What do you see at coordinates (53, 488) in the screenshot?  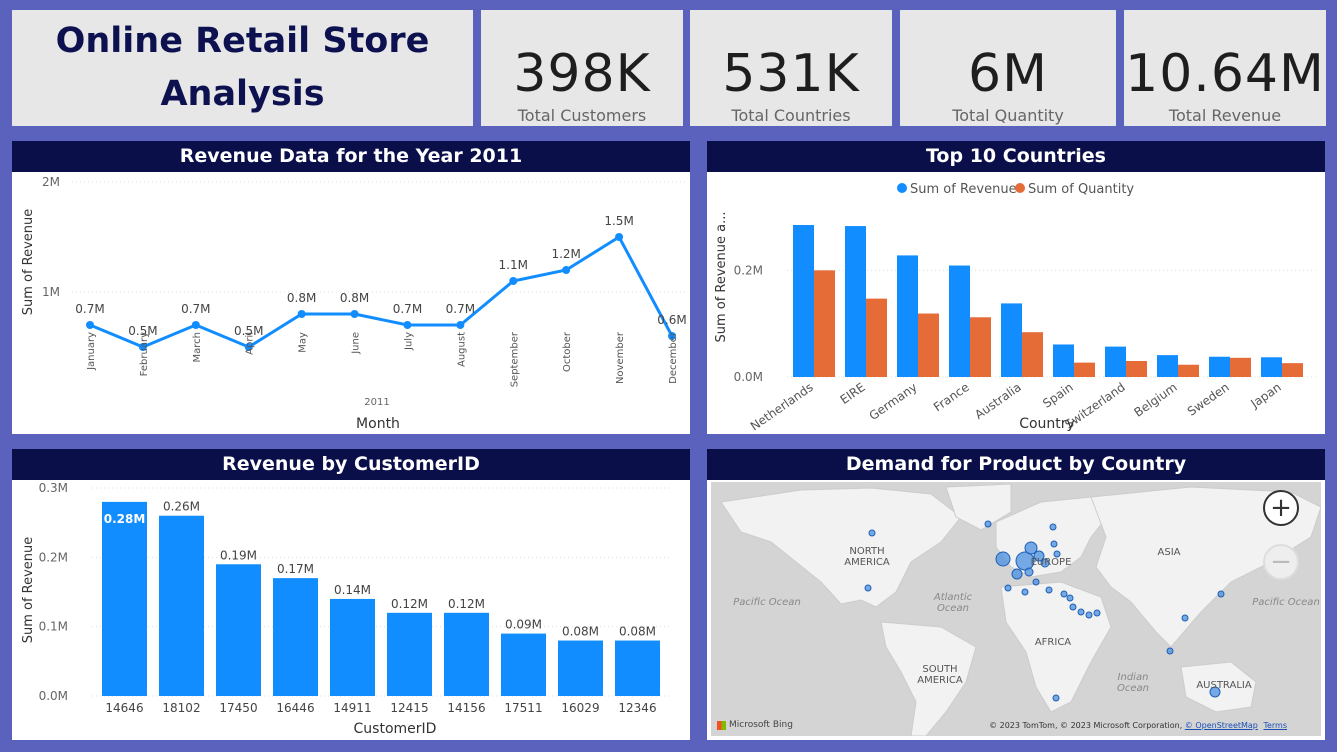 I see `y-tick-label: 0.3M` at bounding box center [53, 488].